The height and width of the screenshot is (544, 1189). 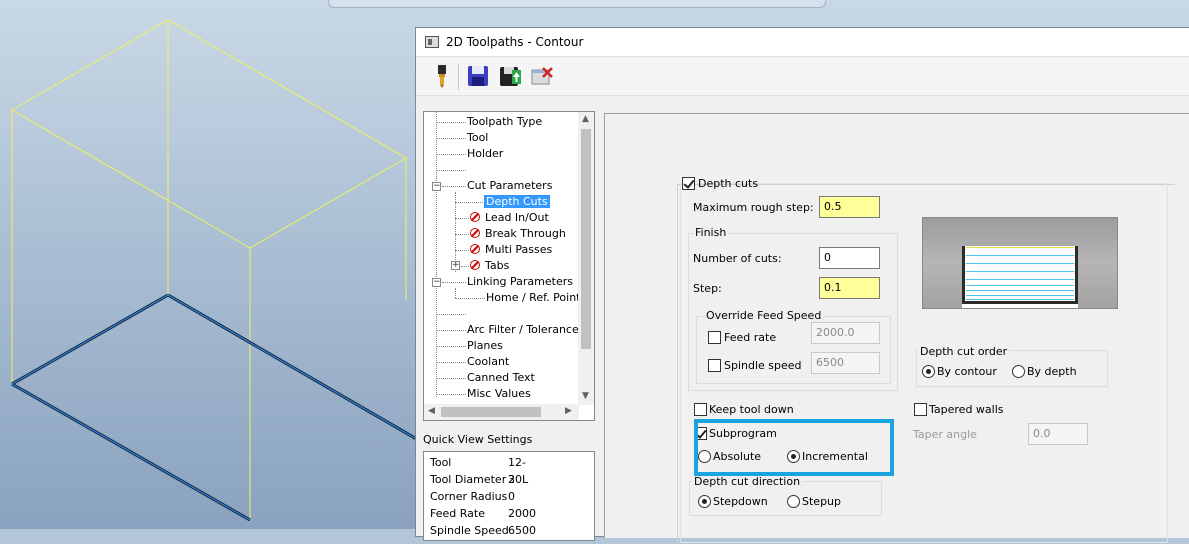 What do you see at coordinates (849, 288) in the screenshot?
I see `step-field: 0.1` at bounding box center [849, 288].